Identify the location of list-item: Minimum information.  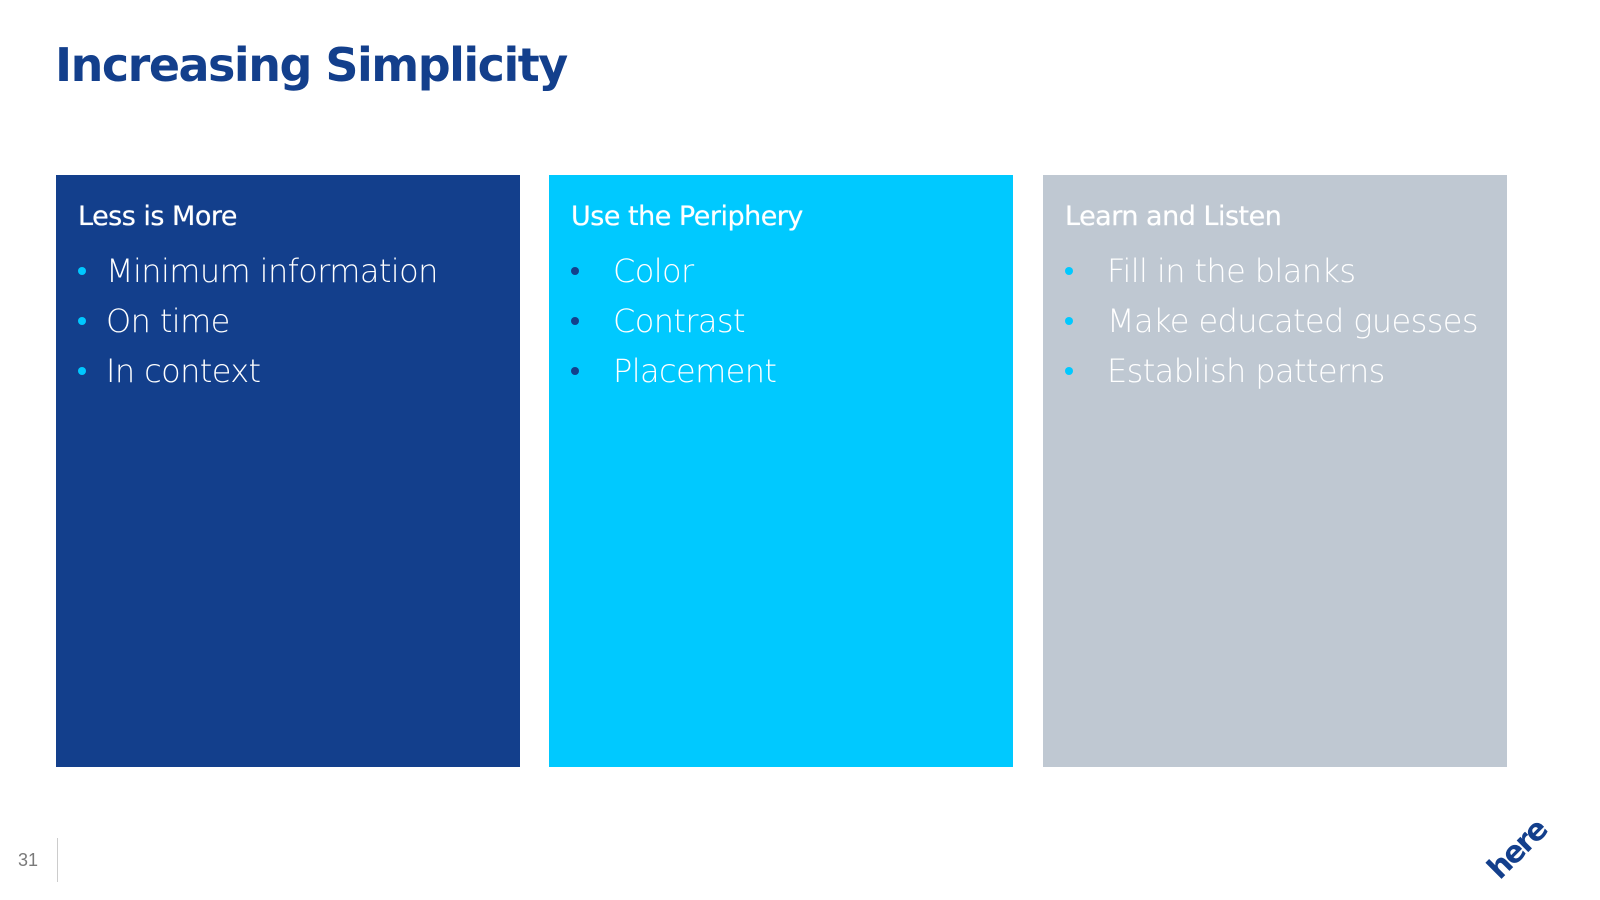
(288, 271).